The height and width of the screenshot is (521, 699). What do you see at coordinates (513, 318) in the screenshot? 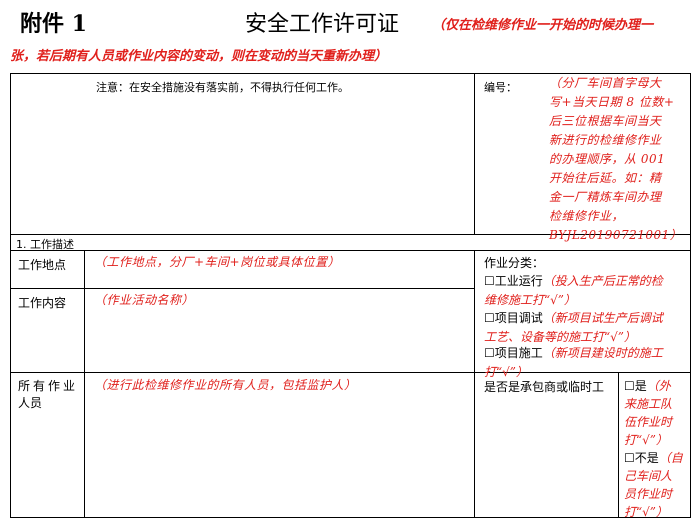
I see `category-checkbox-label: ☐项目调试` at bounding box center [513, 318].